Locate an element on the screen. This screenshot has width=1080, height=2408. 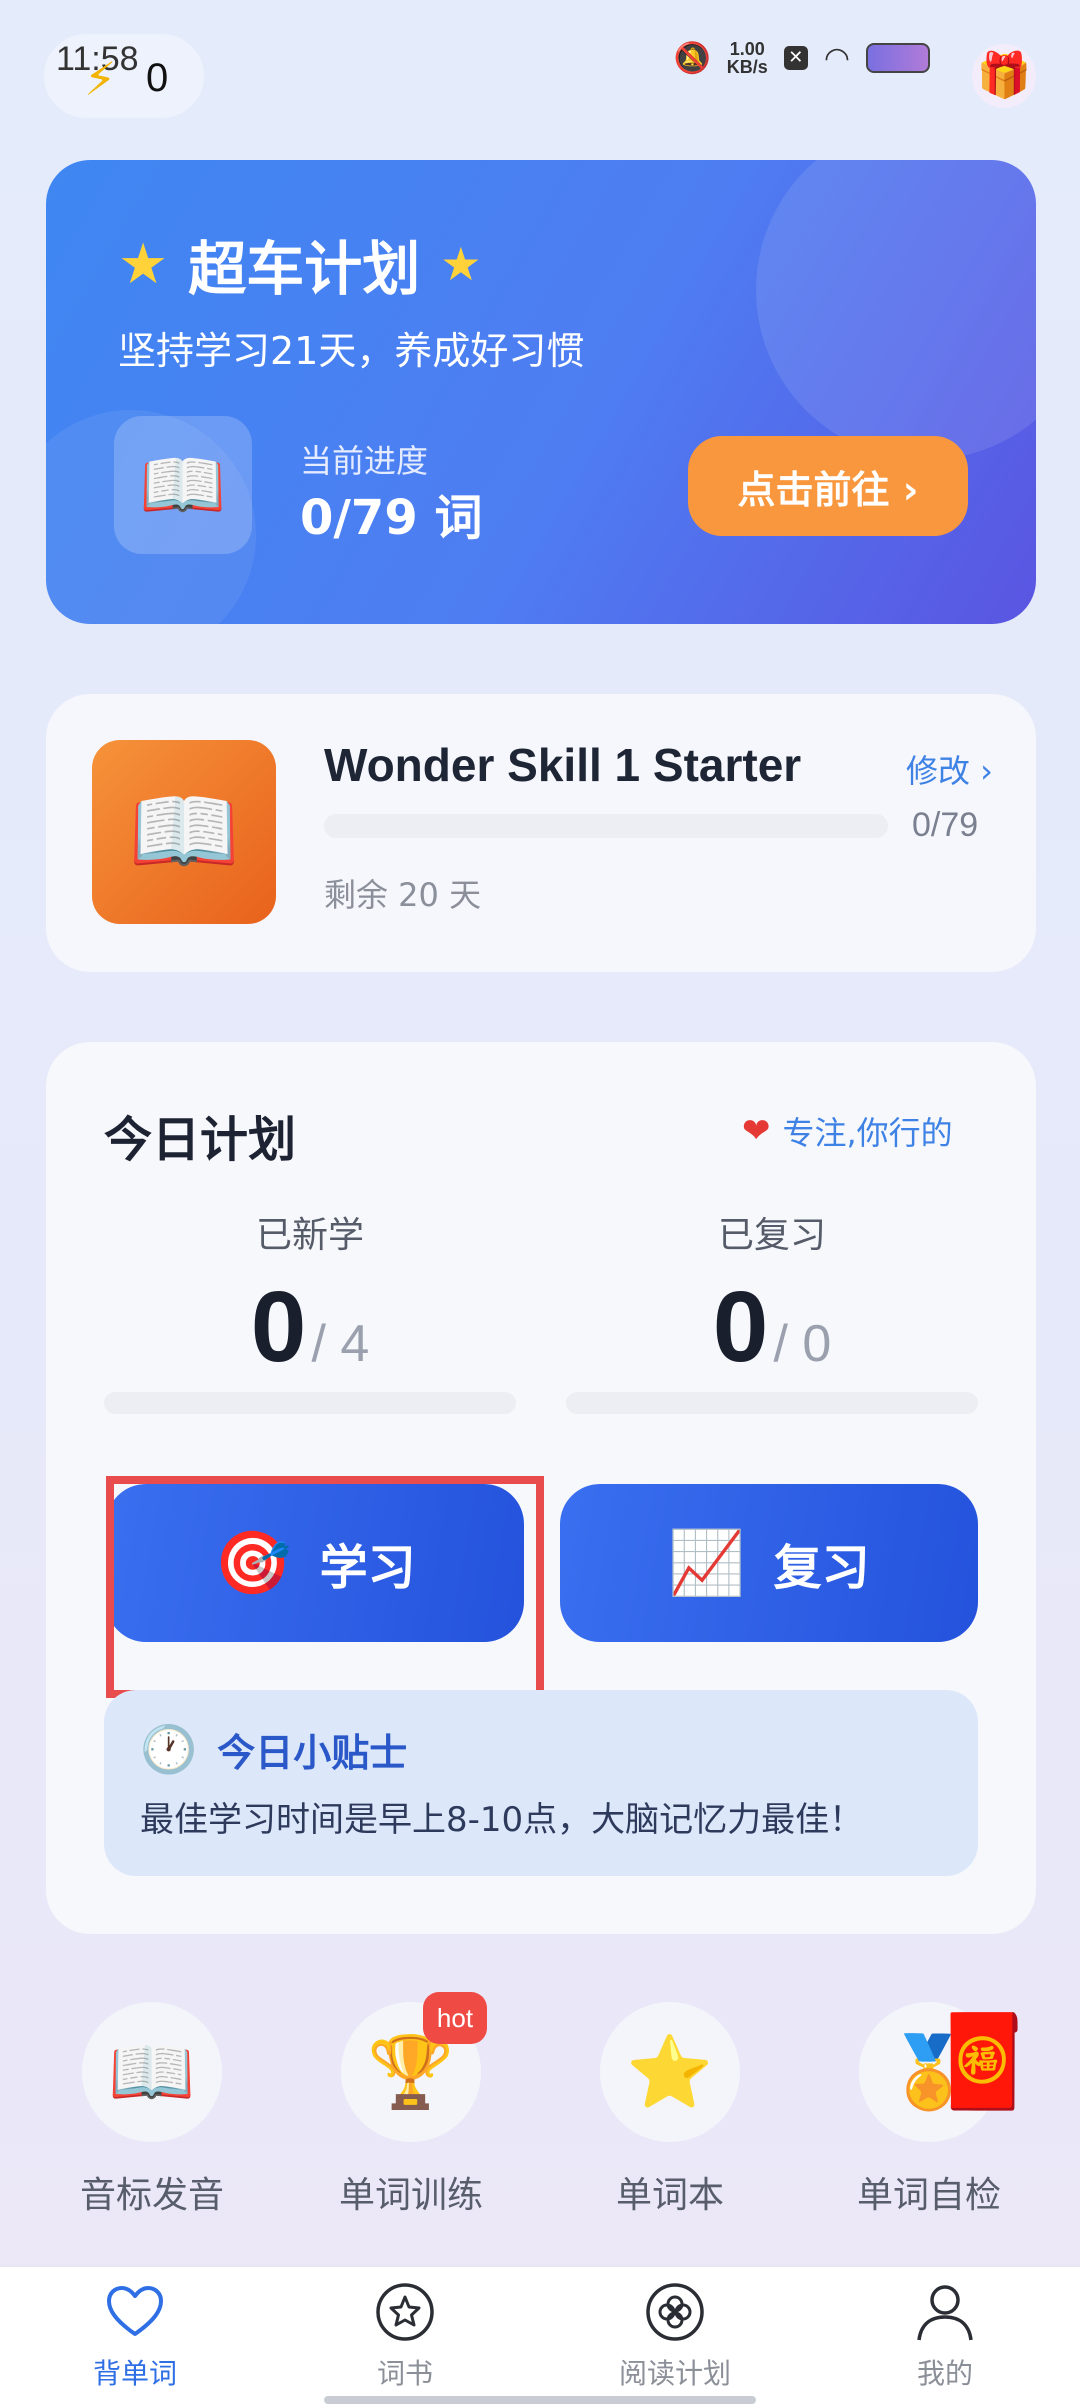
bolt-icon: ⚡ is located at coordinates (100, 79).